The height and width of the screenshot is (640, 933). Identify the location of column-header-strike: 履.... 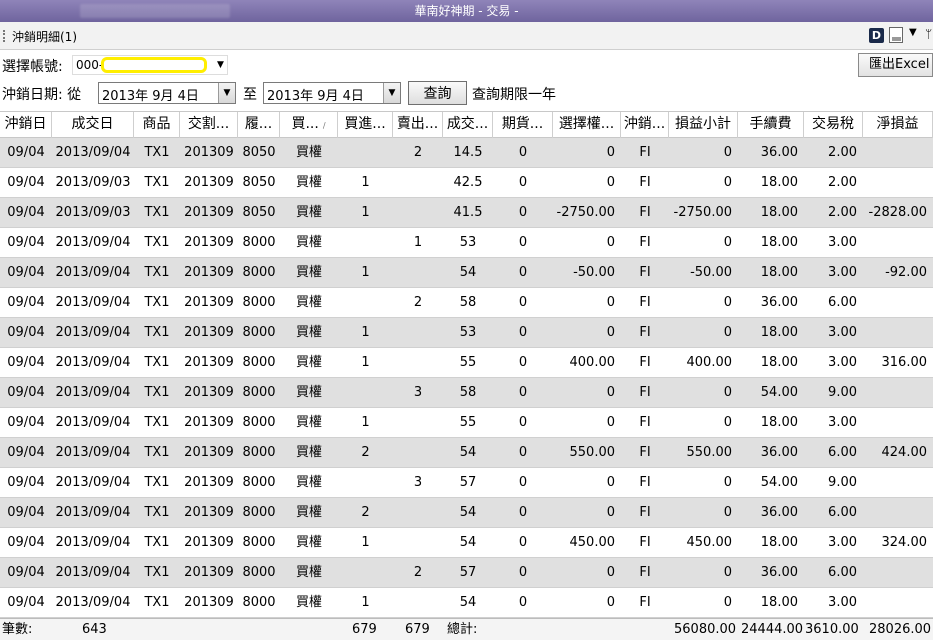
(259, 125).